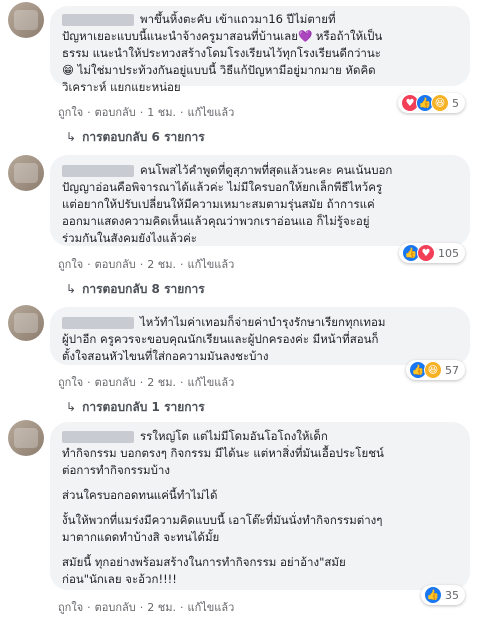 The image size is (477, 620). I want to click on reaction-summary: 👍 😆 57, so click(435, 370).